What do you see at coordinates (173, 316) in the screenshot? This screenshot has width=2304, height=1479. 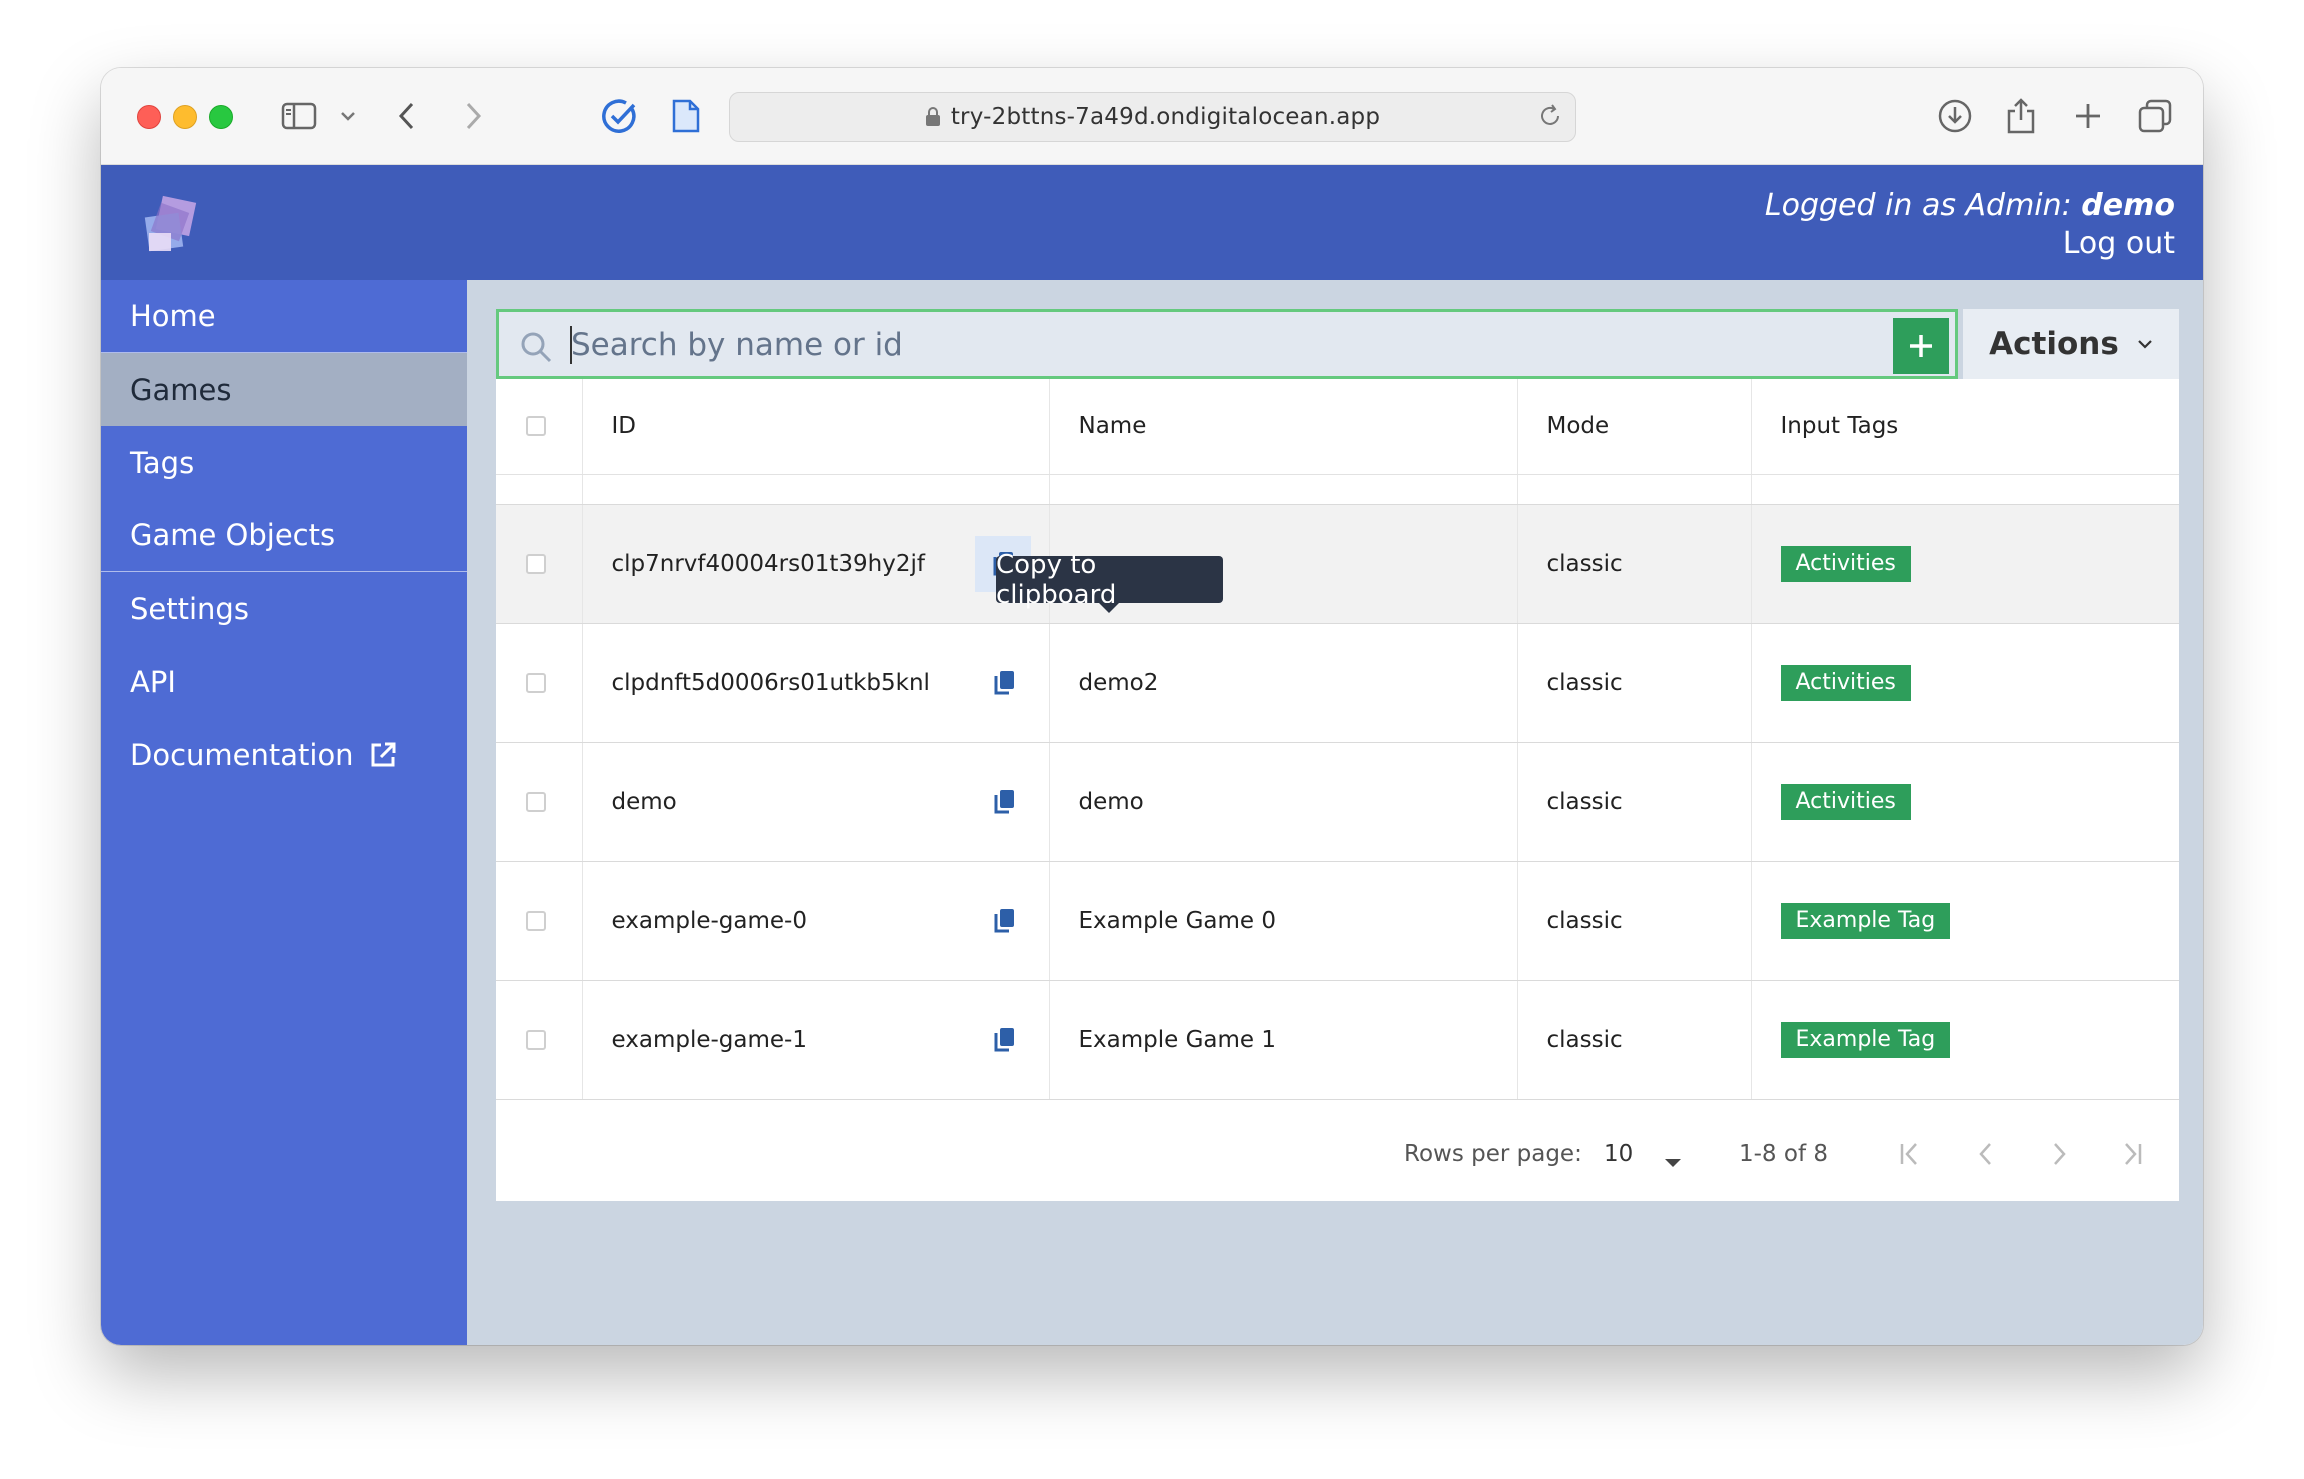 I see `sidebar-item-label: Home` at bounding box center [173, 316].